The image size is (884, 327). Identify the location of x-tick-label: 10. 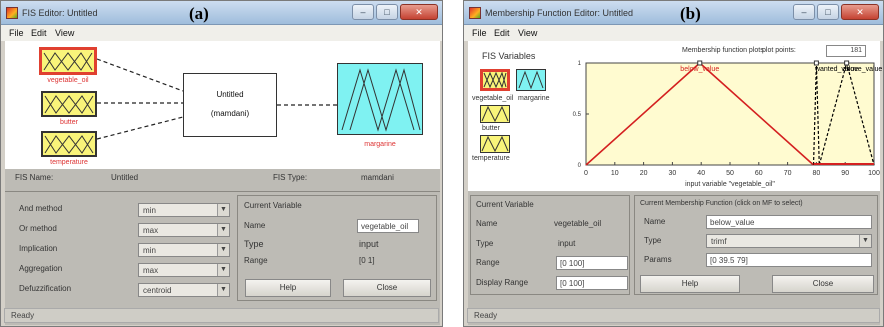
(615, 173).